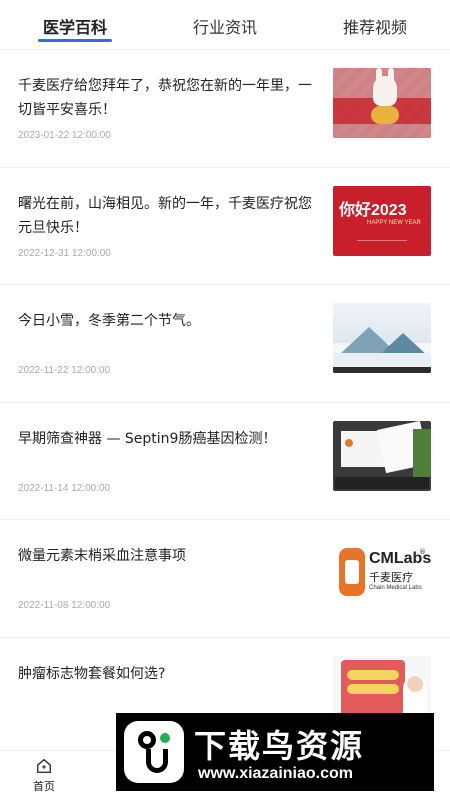 This screenshot has height=800, width=450. I want to click on tab-recommended-videos: 推荐视频, so click(375, 24).